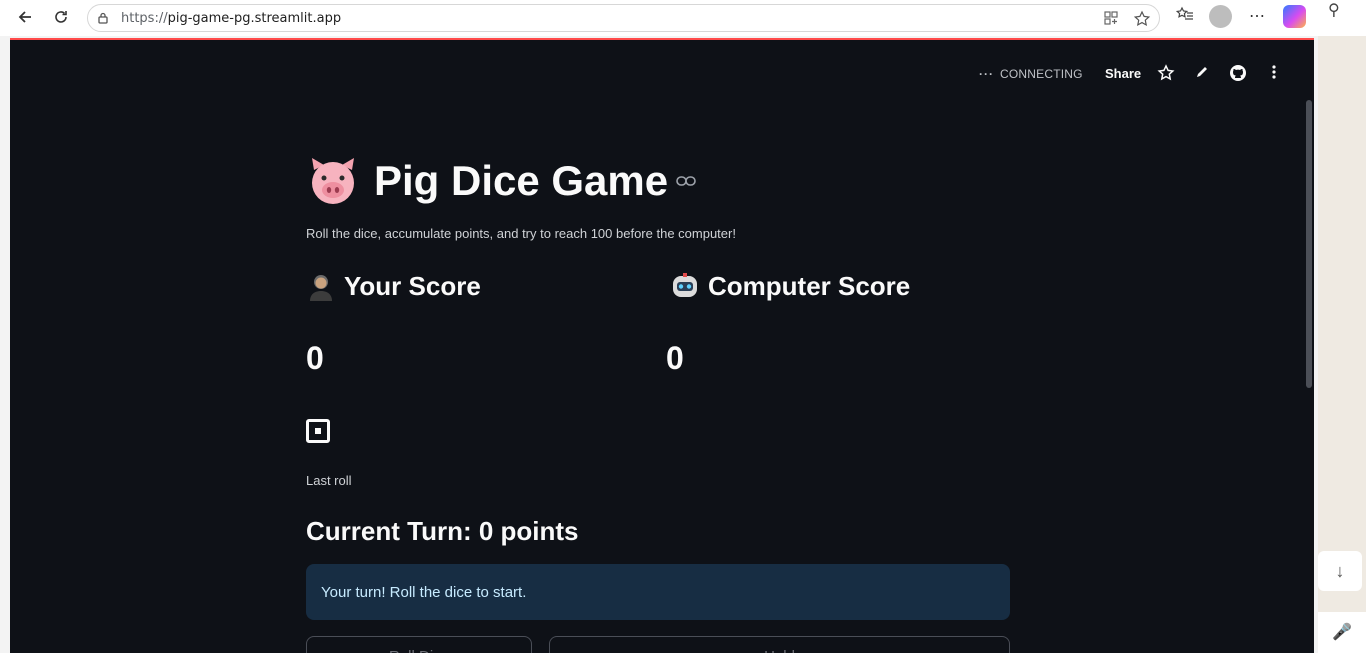 This screenshot has height=653, width=1366. What do you see at coordinates (623, 18) in the screenshot?
I see `address-bar: https://pig-game-pg.streamlit.app` at bounding box center [623, 18].